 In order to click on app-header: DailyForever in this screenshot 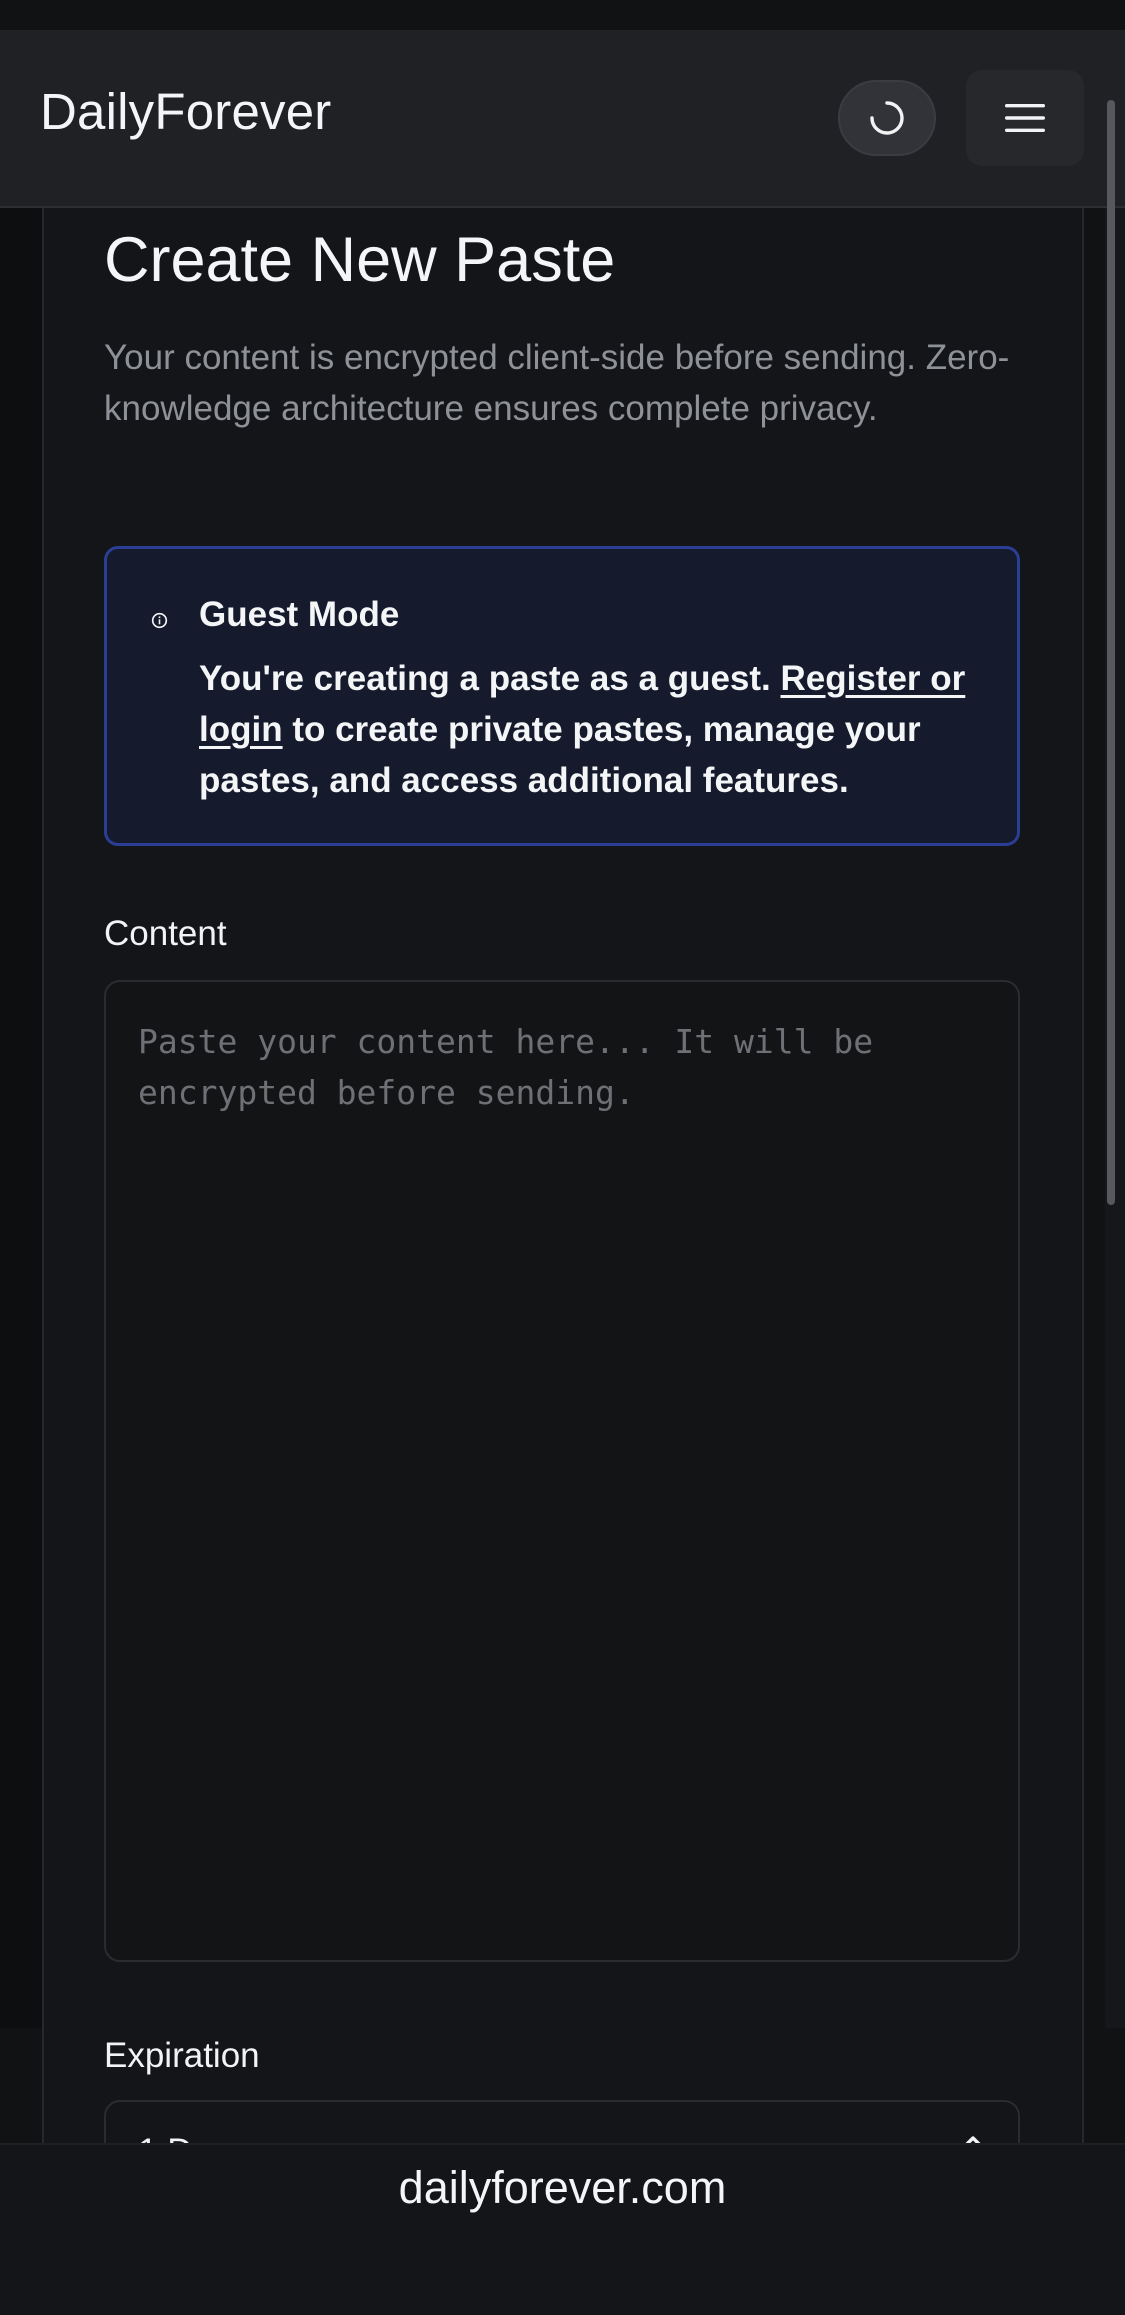, I will do `click(562, 119)`.